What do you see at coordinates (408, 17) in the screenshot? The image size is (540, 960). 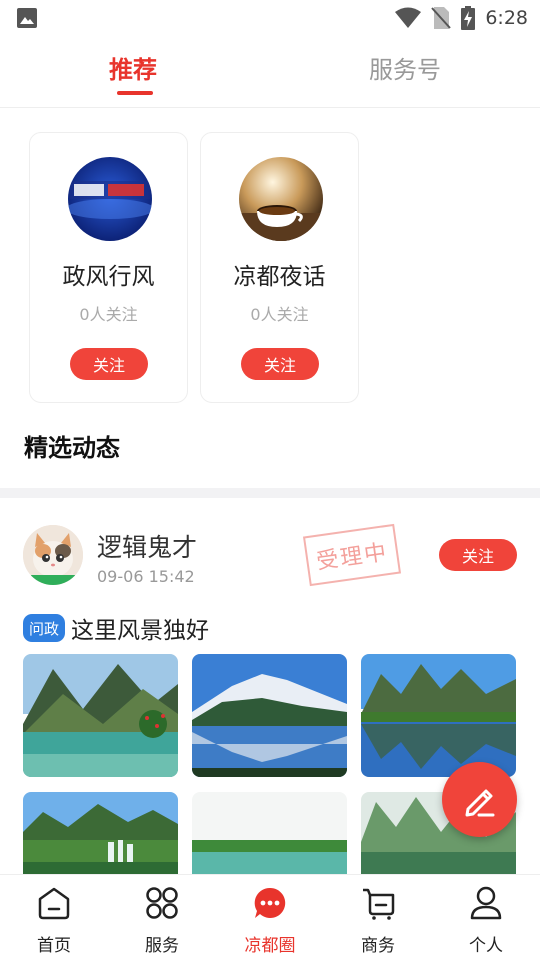 I see `wifi-icon` at bounding box center [408, 17].